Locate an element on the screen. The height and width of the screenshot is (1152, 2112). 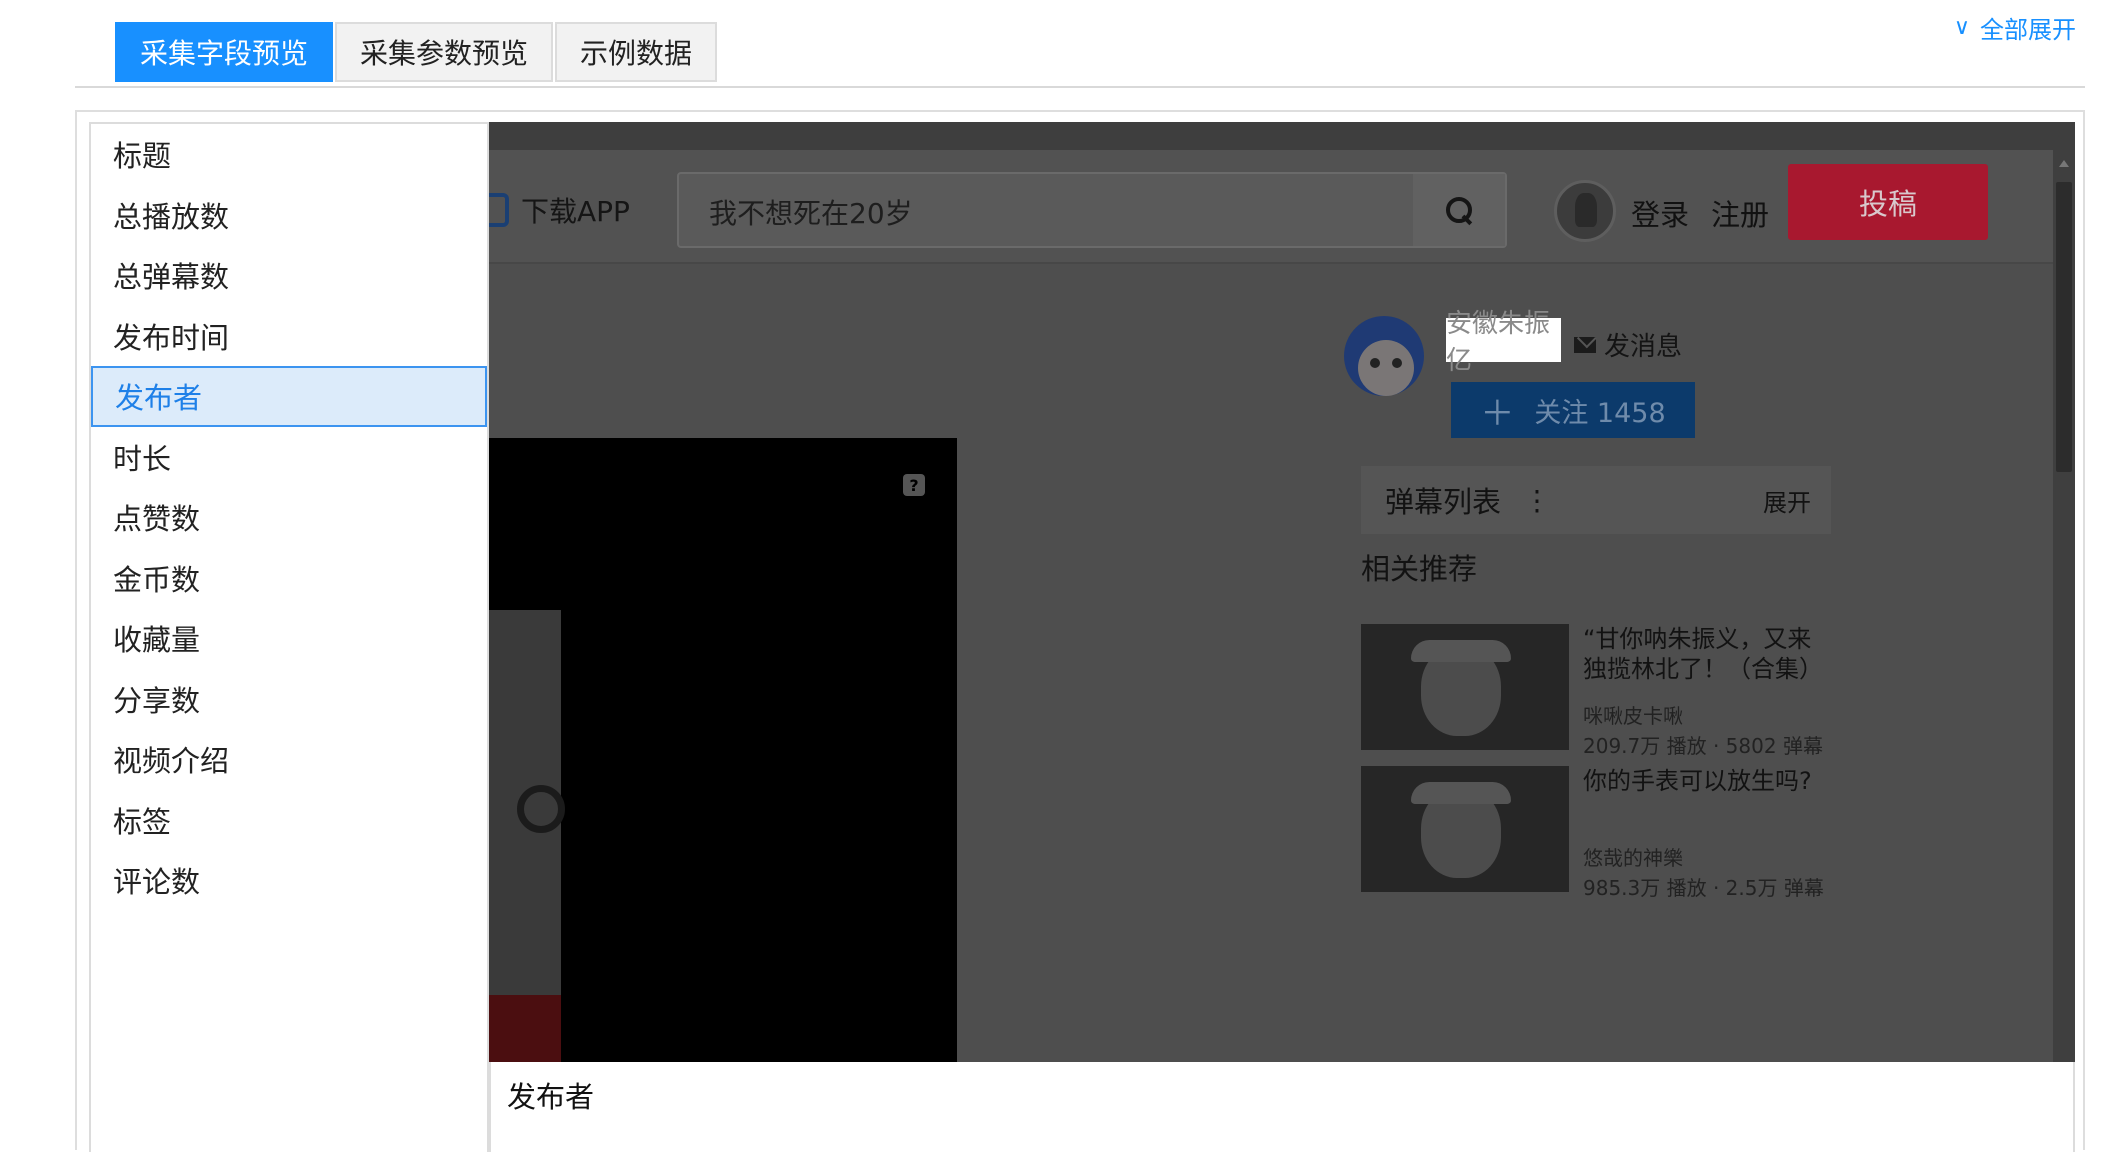
field-item-favorites: 收藏量 is located at coordinates (289, 638).